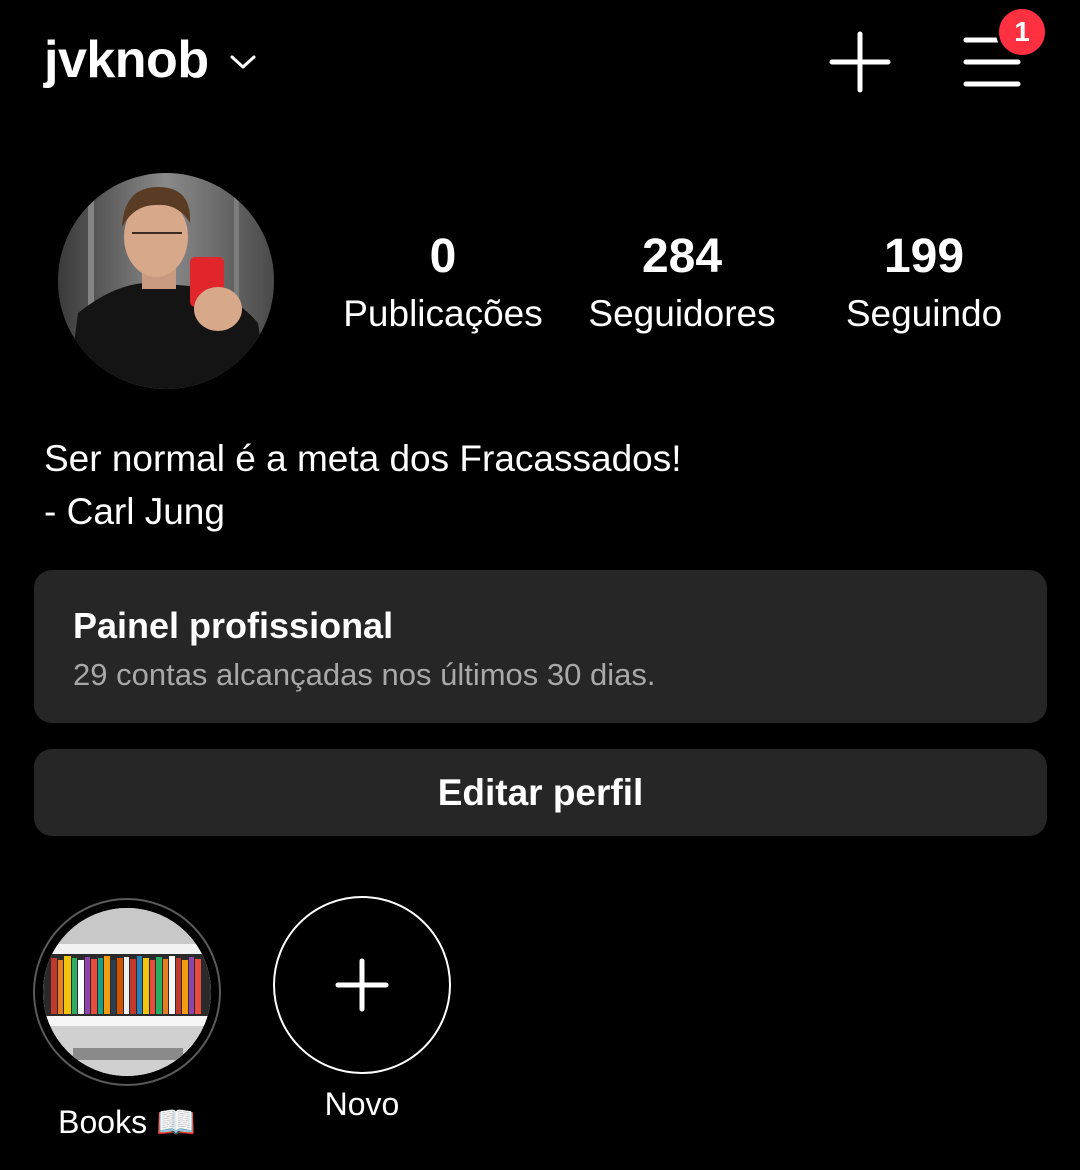 The width and height of the screenshot is (1080, 1170). I want to click on new-highlight-button: Novo, so click(362, 1010).